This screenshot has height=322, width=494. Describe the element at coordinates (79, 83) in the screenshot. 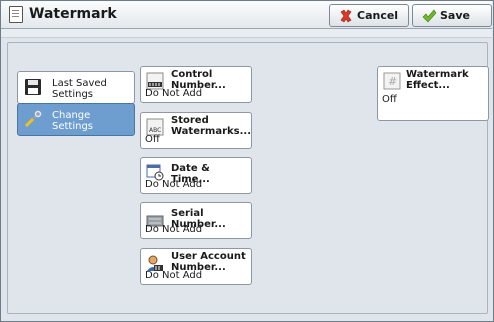

I see `last-saved-label-line1: Last Saved` at that location.